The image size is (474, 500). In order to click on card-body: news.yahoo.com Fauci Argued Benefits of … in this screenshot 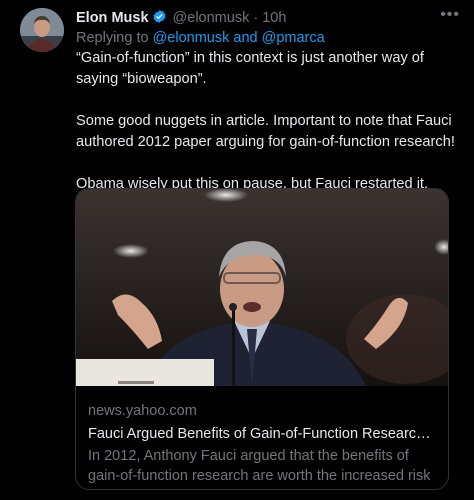, I will do `click(263, 445)`.